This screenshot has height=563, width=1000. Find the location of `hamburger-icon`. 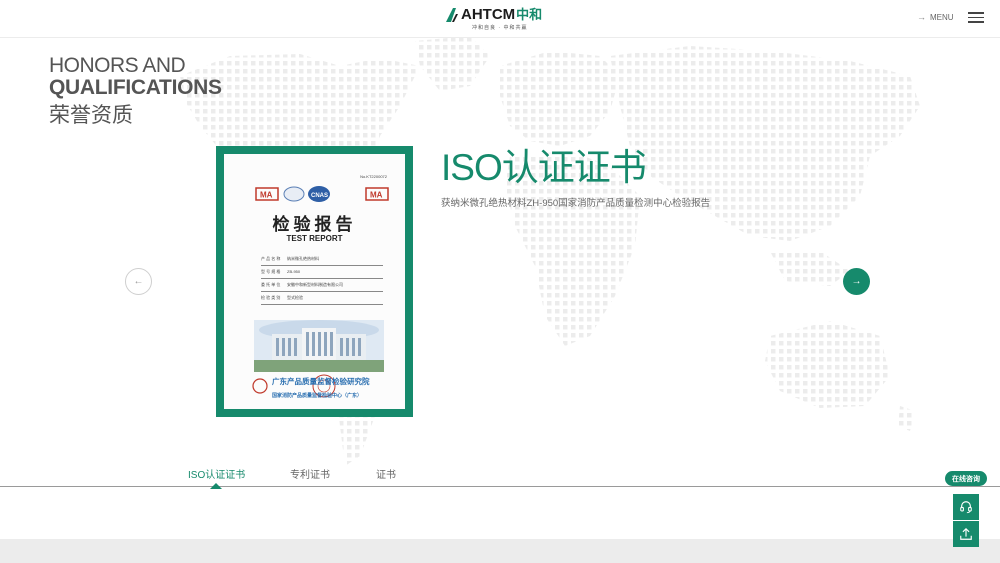

hamburger-icon is located at coordinates (976, 18).